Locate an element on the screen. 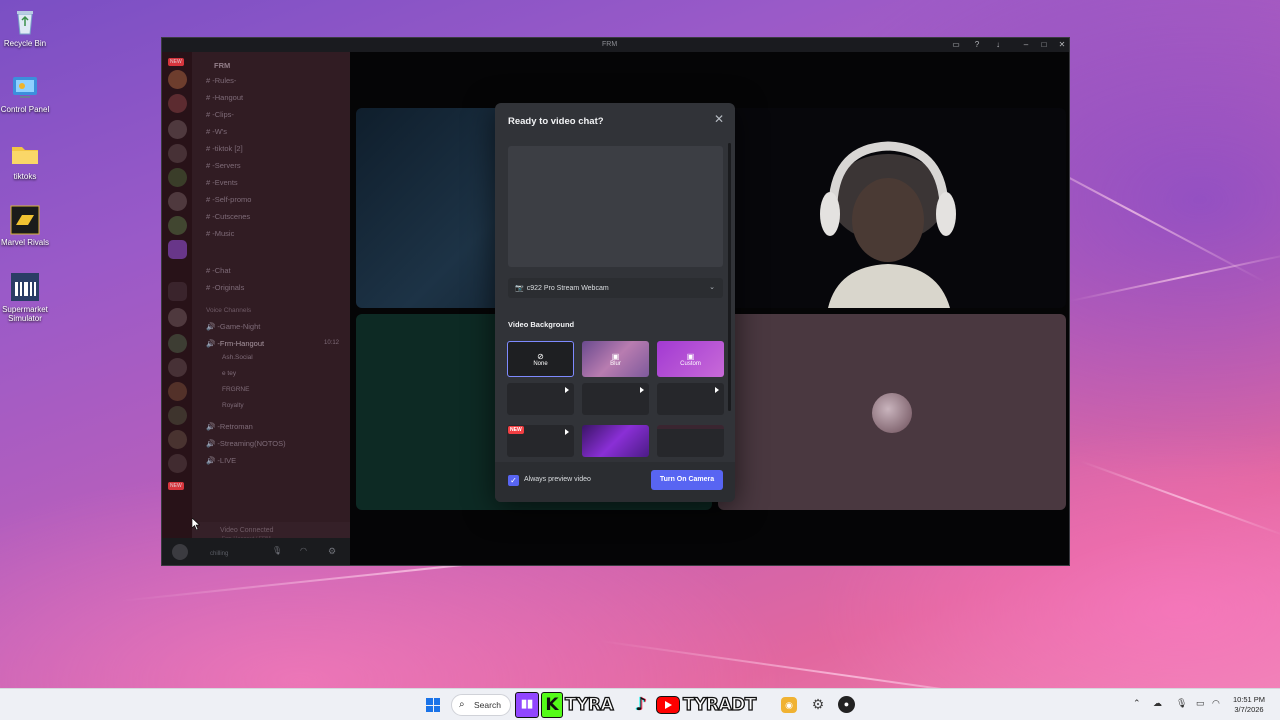 The height and width of the screenshot is (720, 1280). microphone-icon: 🎙 is located at coordinates (1181, 703).